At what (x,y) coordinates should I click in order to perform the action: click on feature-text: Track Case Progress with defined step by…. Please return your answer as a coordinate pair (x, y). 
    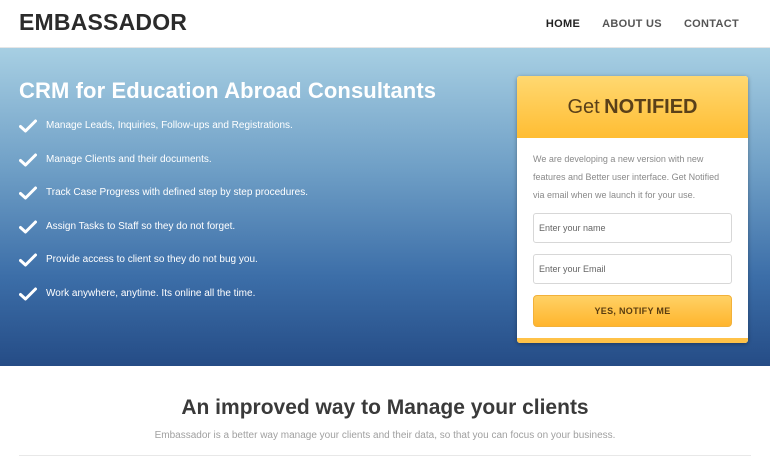
    Looking at the image, I should click on (177, 192).